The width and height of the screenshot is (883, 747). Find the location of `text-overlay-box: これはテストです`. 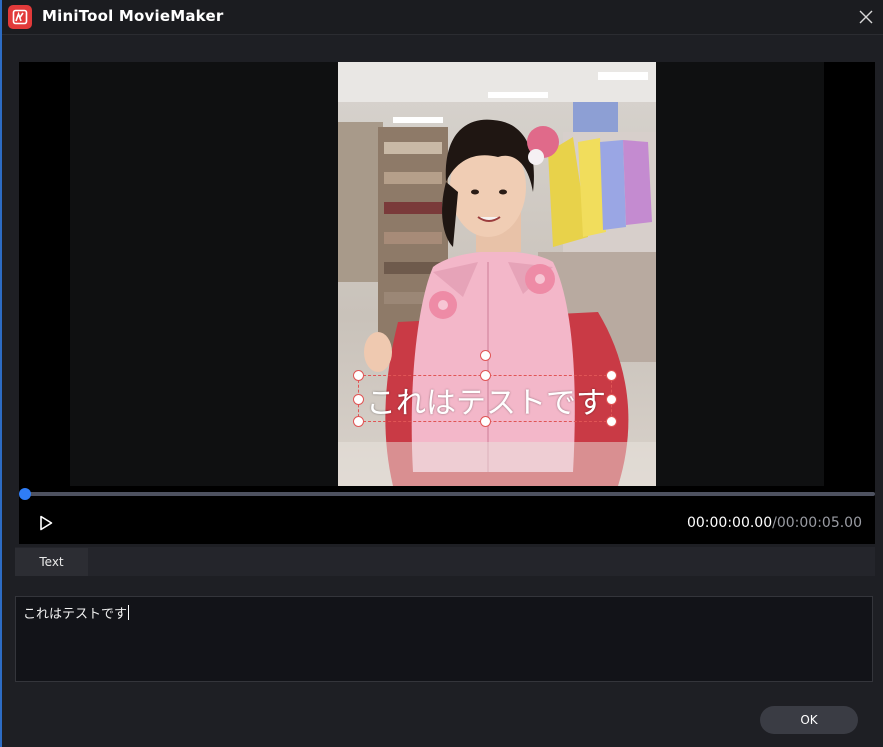

text-overlay-box: これはテストです is located at coordinates (485, 388).